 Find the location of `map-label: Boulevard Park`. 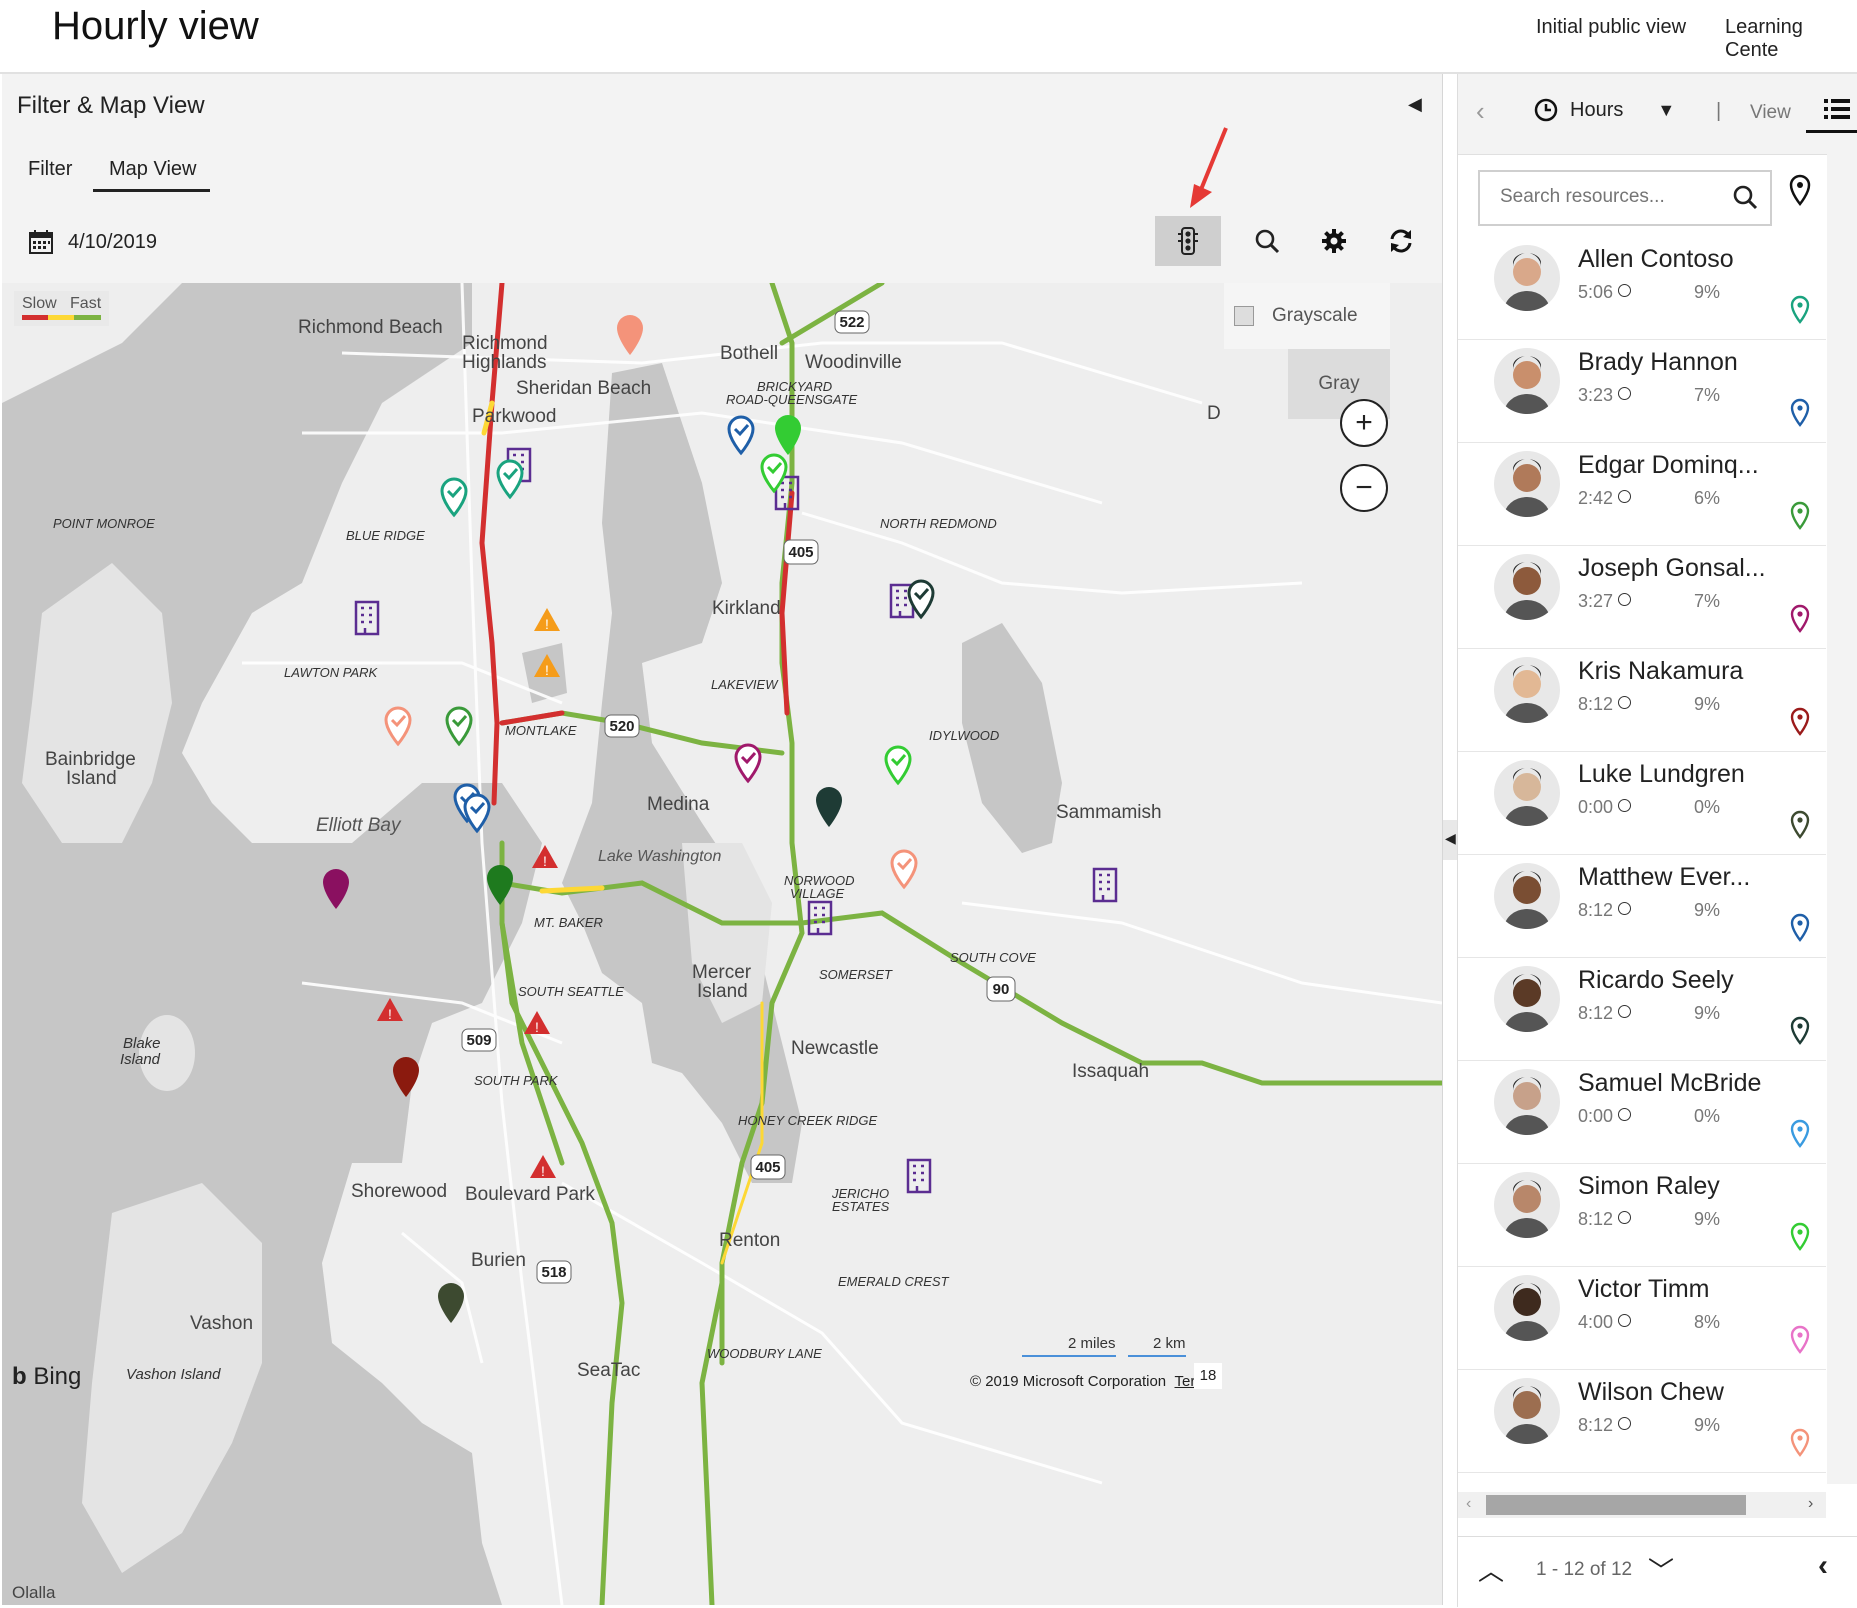

map-label: Boulevard Park is located at coordinates (530, 1194).